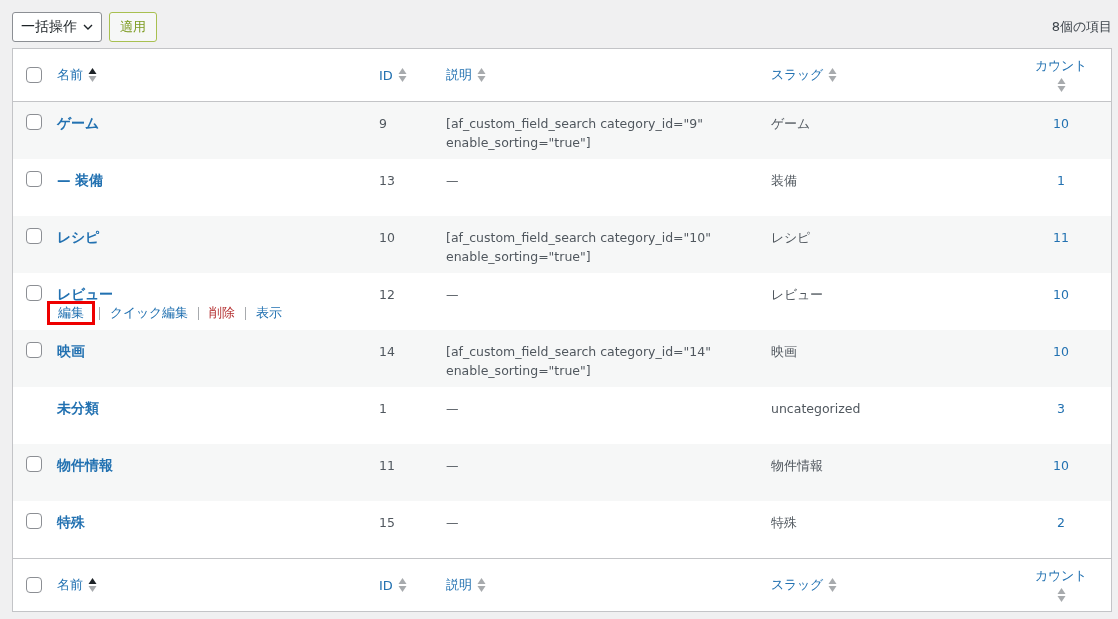  What do you see at coordinates (784, 522) in the screenshot?
I see `slug-cell: 特殊` at bounding box center [784, 522].